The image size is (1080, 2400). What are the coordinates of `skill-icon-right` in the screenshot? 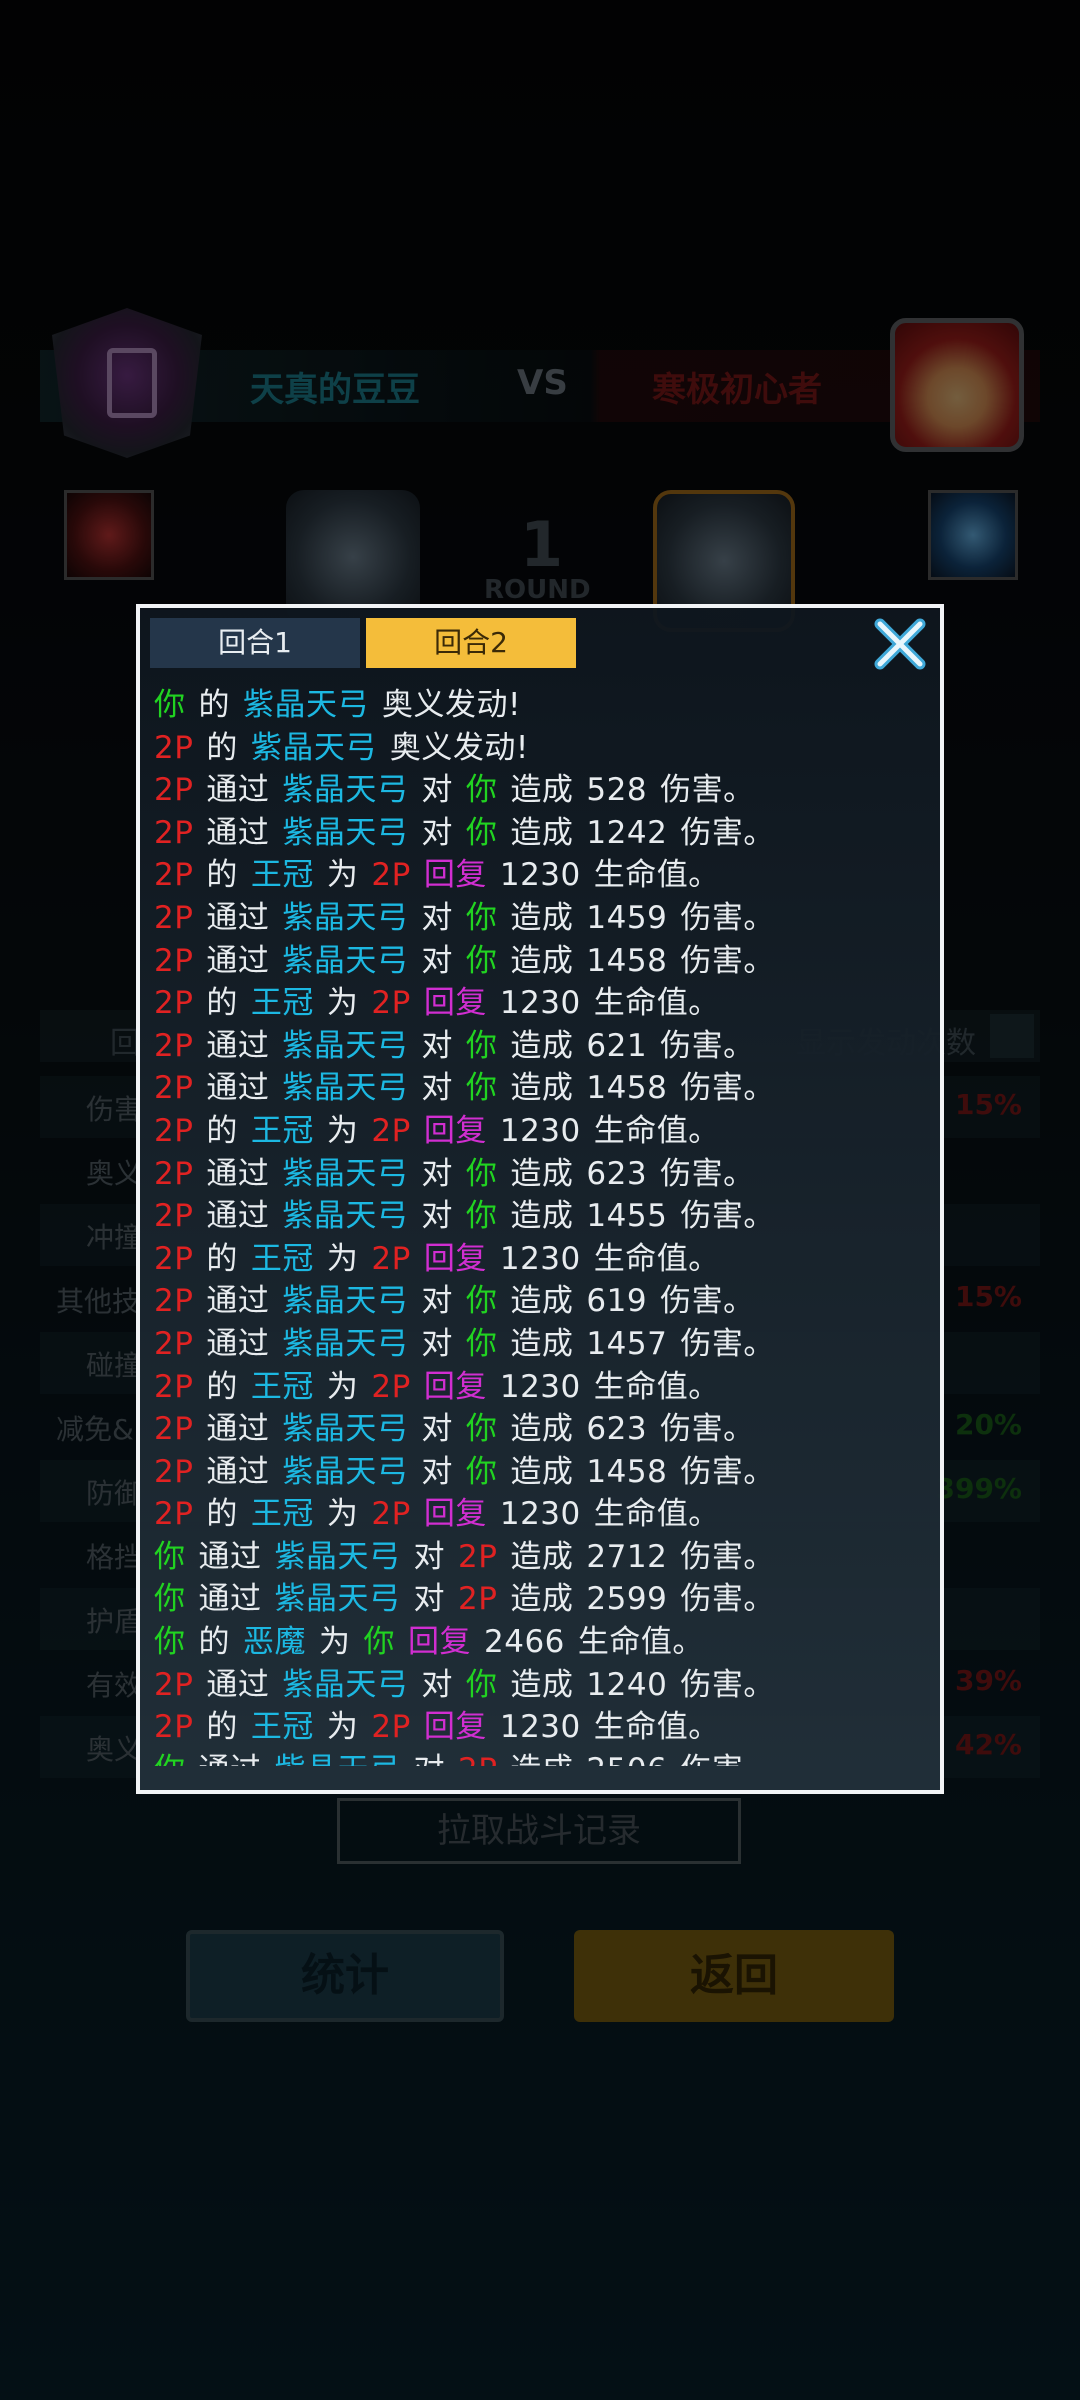 It's located at (973, 535).